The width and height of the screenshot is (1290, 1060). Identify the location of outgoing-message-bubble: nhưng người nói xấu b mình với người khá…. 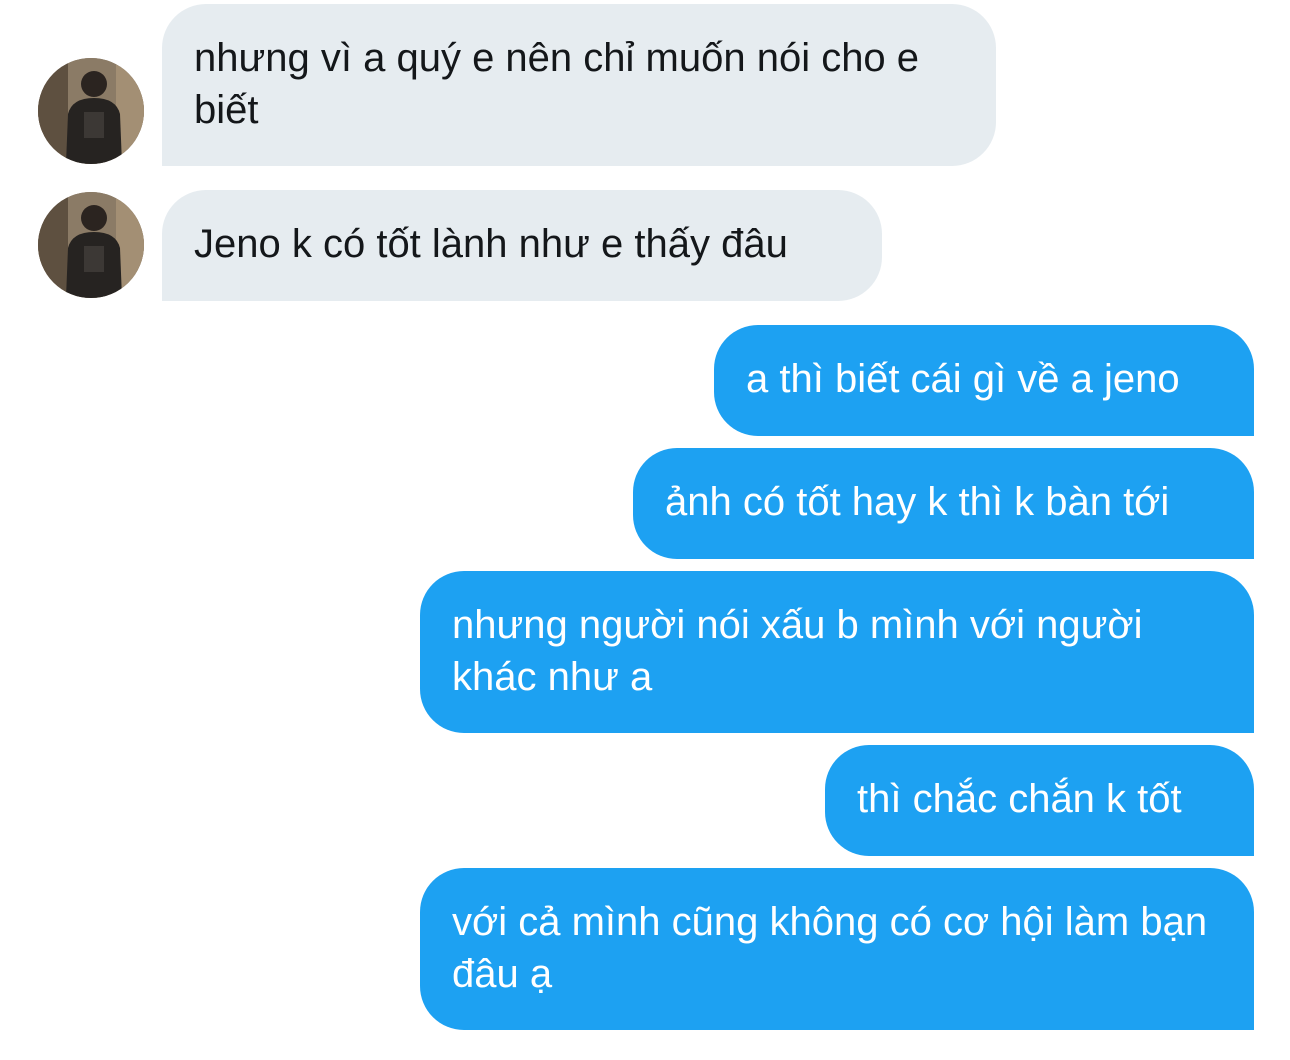
(837, 652).